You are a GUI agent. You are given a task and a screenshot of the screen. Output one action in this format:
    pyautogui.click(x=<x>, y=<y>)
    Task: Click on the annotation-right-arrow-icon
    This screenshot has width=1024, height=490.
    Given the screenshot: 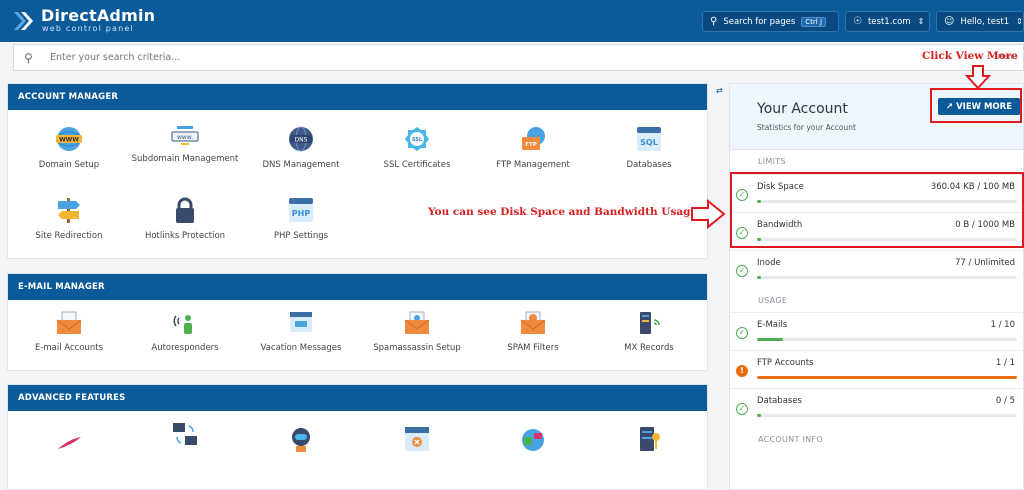 What is the action you would take?
    pyautogui.click(x=708, y=214)
    